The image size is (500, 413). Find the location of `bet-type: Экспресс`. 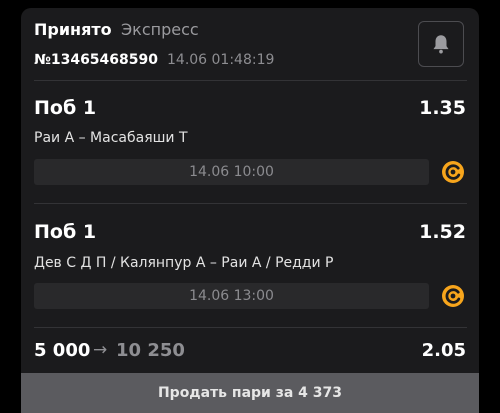

bet-type: Экспресс is located at coordinates (160, 29).